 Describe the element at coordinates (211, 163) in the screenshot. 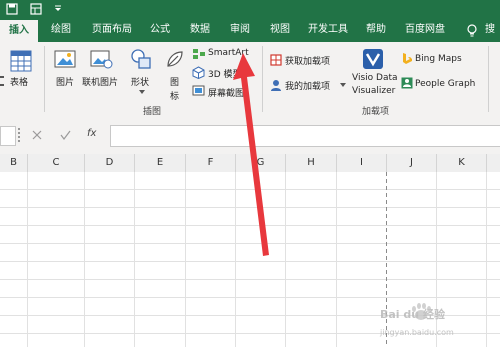

I see `column-header-f: F` at that location.